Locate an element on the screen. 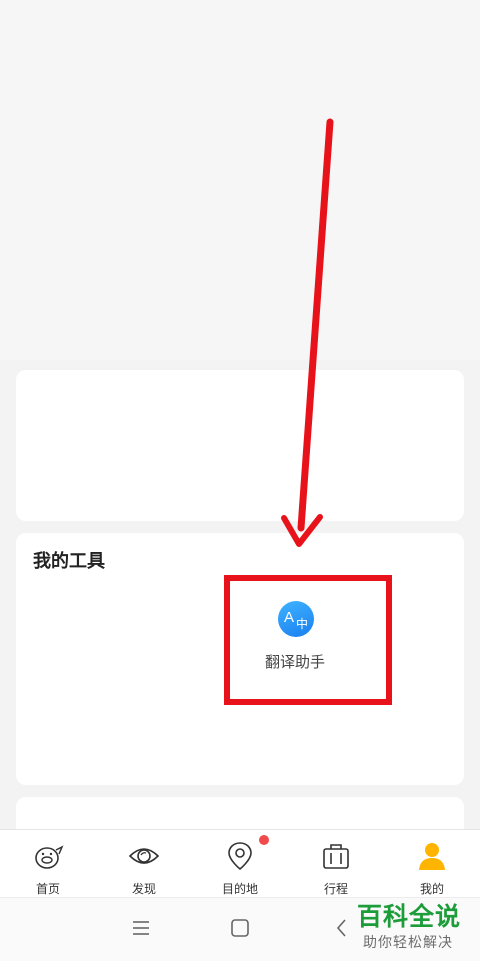 The height and width of the screenshot is (961, 480). tab-itinerary: 行程 is located at coordinates (336, 863).